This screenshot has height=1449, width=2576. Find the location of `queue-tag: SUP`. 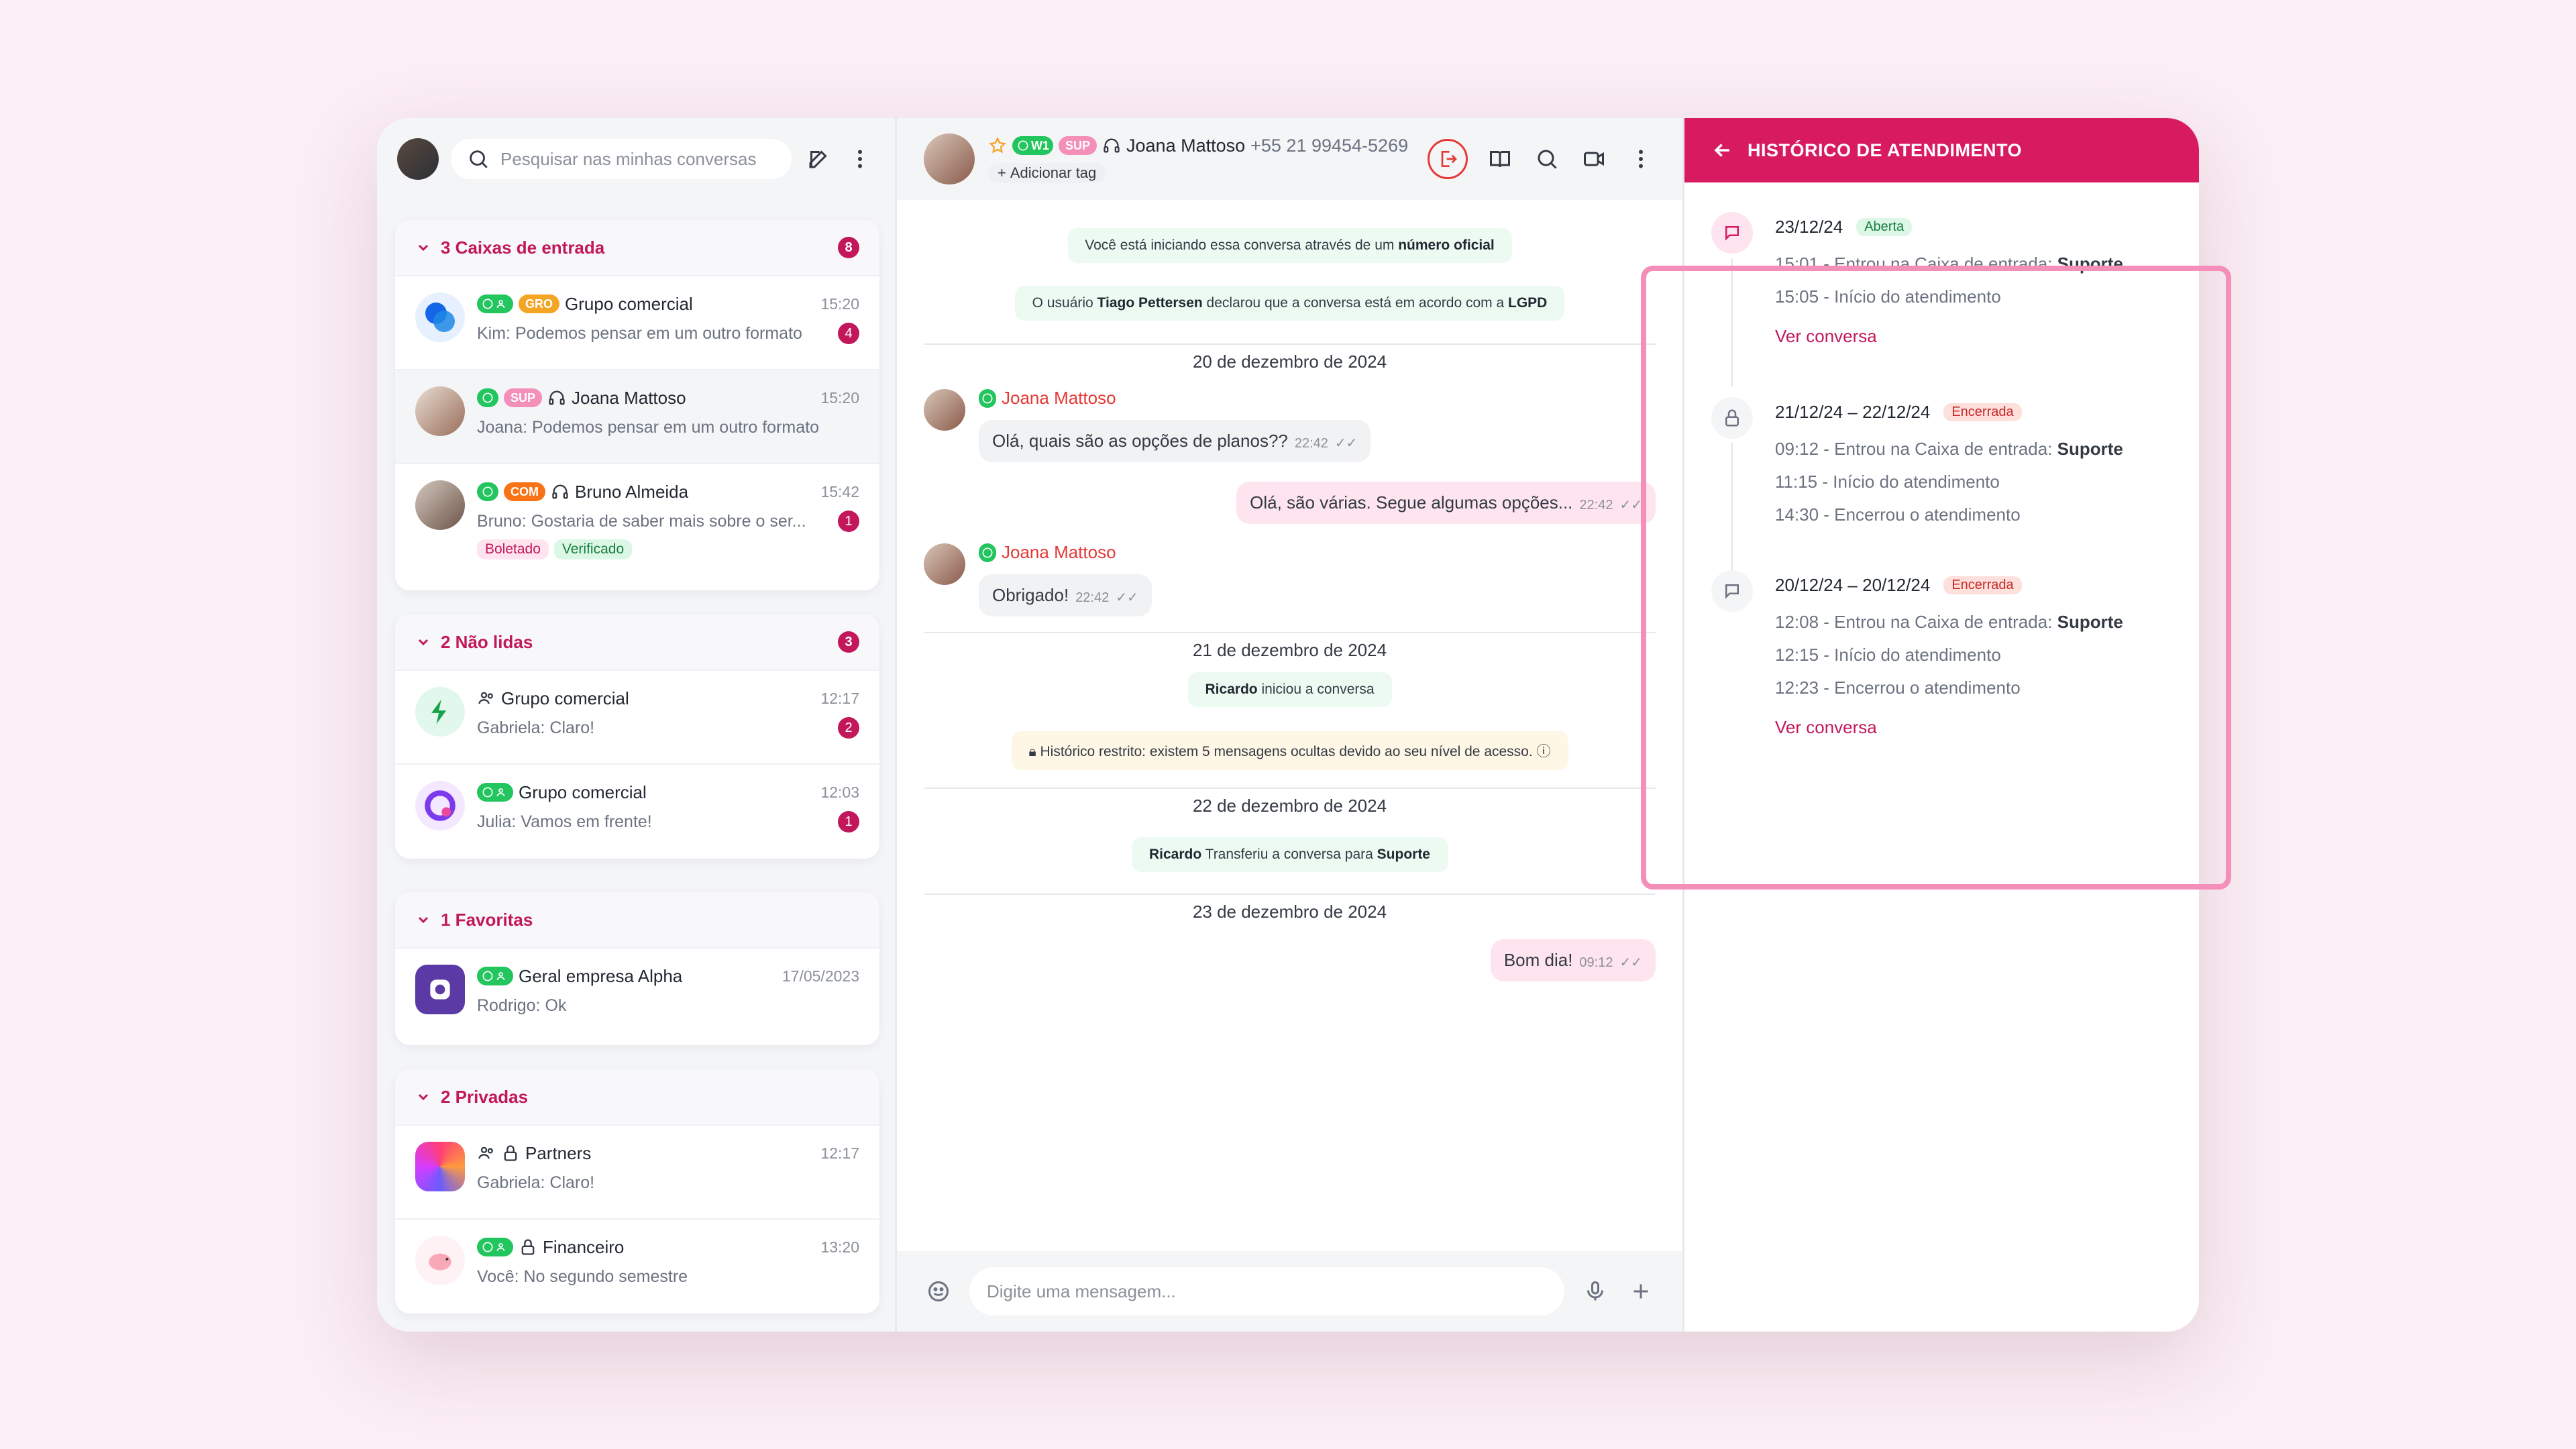

queue-tag: SUP is located at coordinates (523, 397).